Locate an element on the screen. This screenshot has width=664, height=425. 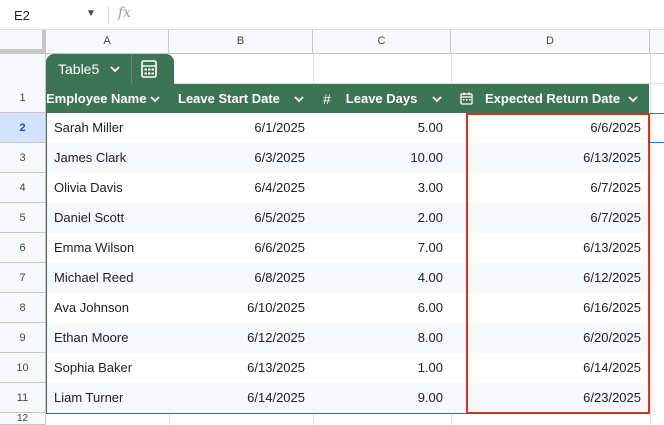
header-leave-start-date: Leave Start Date is located at coordinates (241, 98).